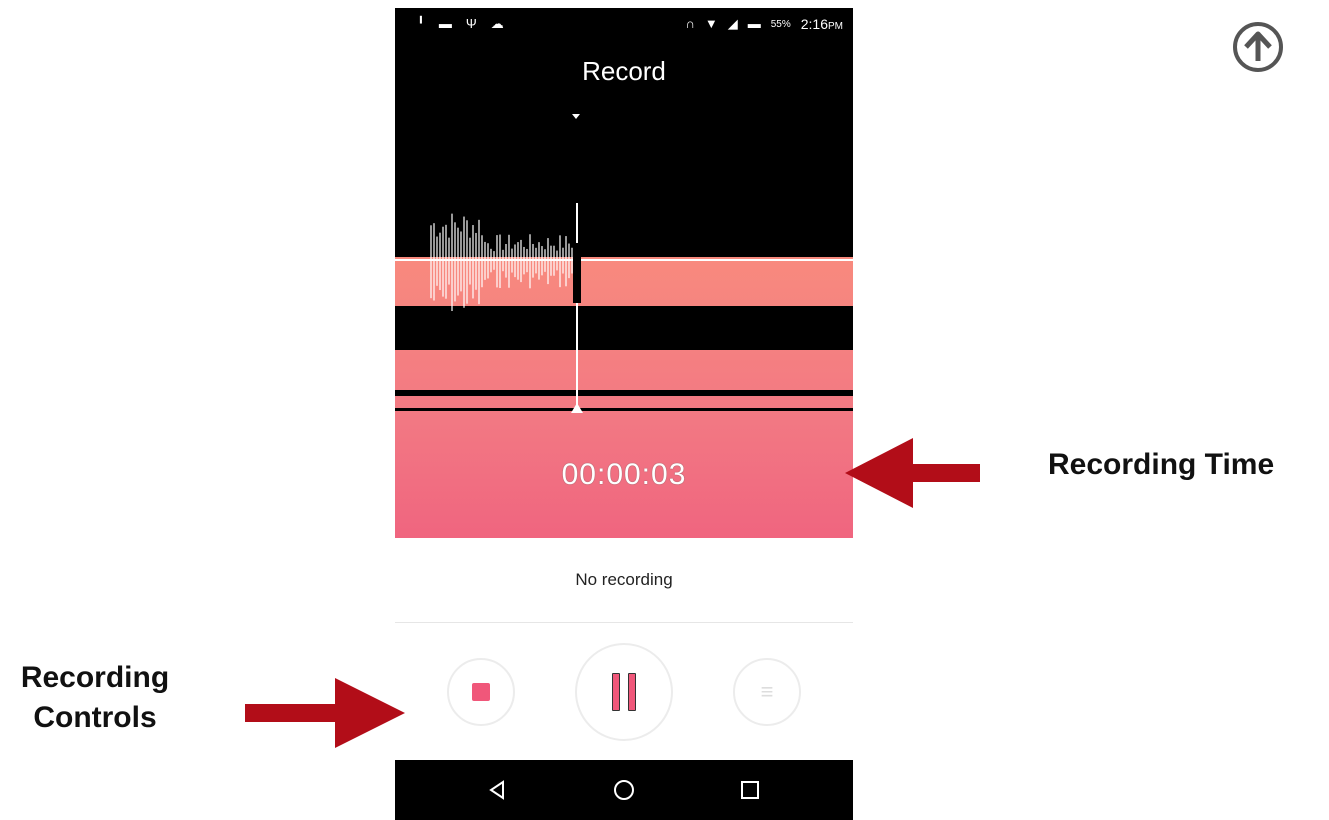  I want to click on home-icon, so click(624, 790).